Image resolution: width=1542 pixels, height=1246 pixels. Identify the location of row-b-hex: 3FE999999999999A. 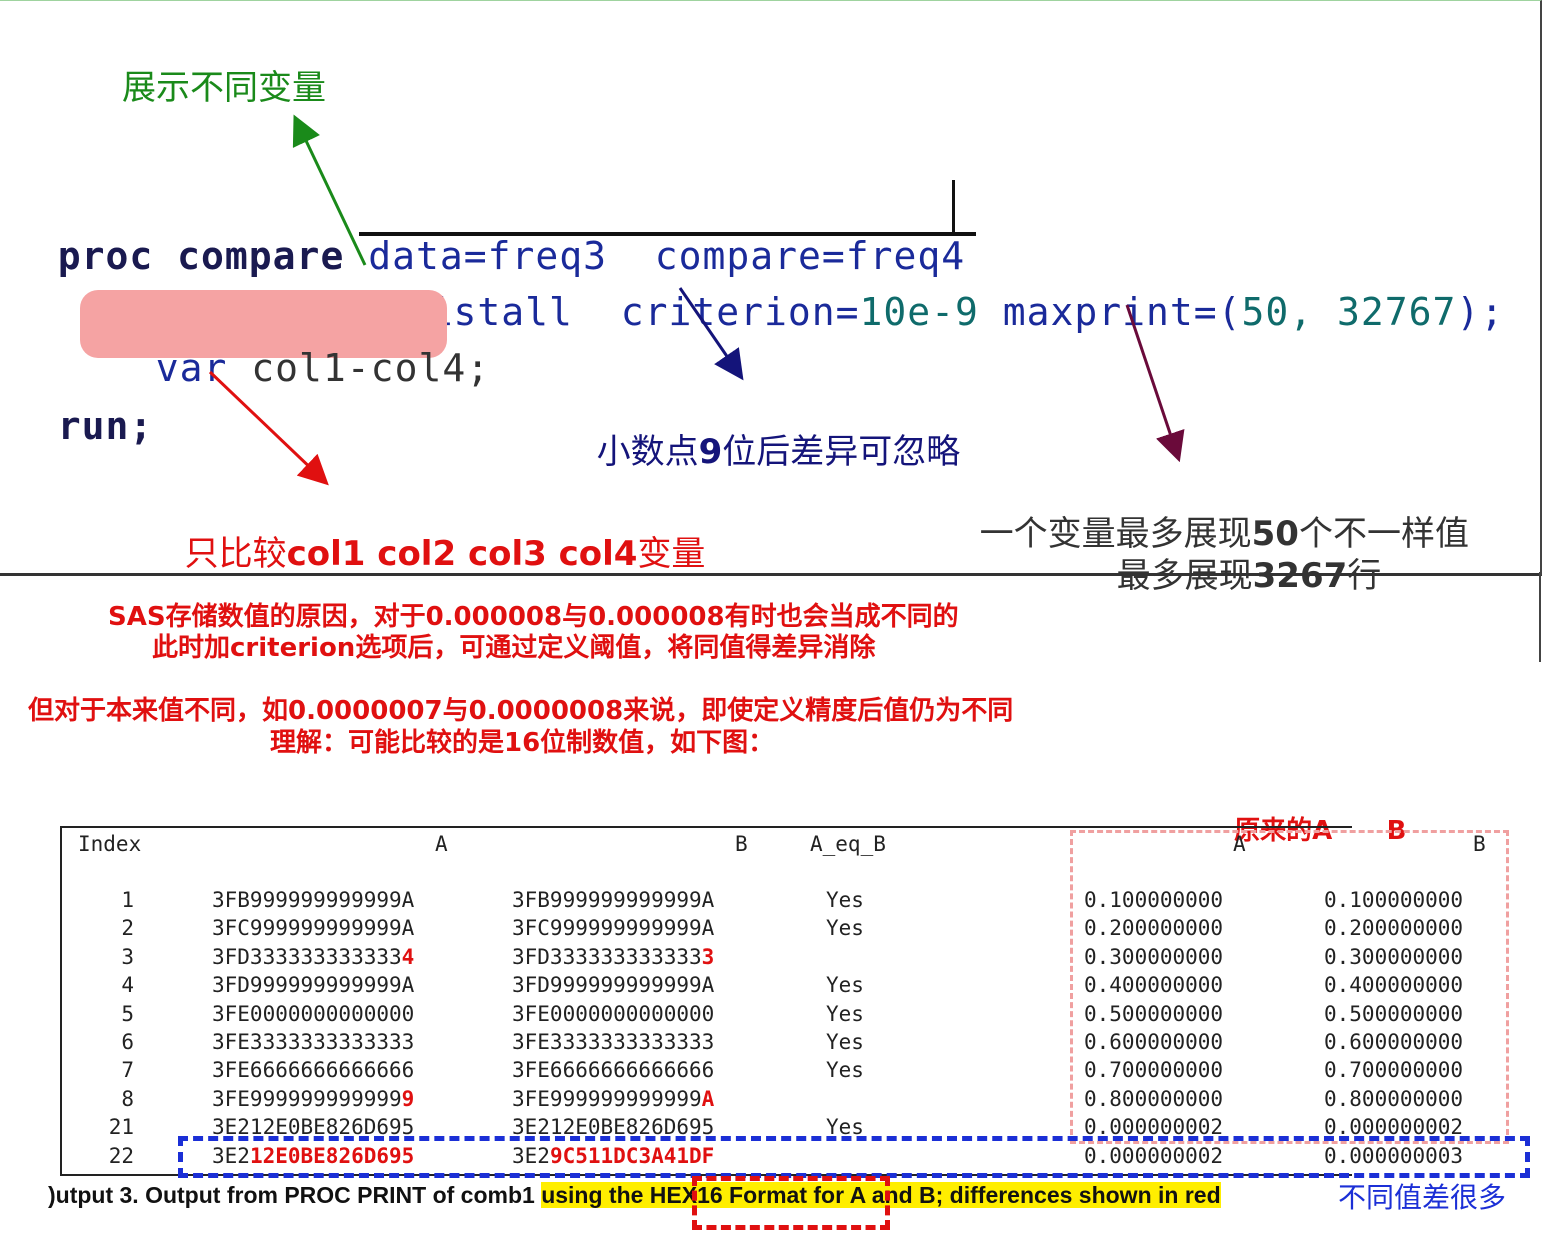
(613, 1099).